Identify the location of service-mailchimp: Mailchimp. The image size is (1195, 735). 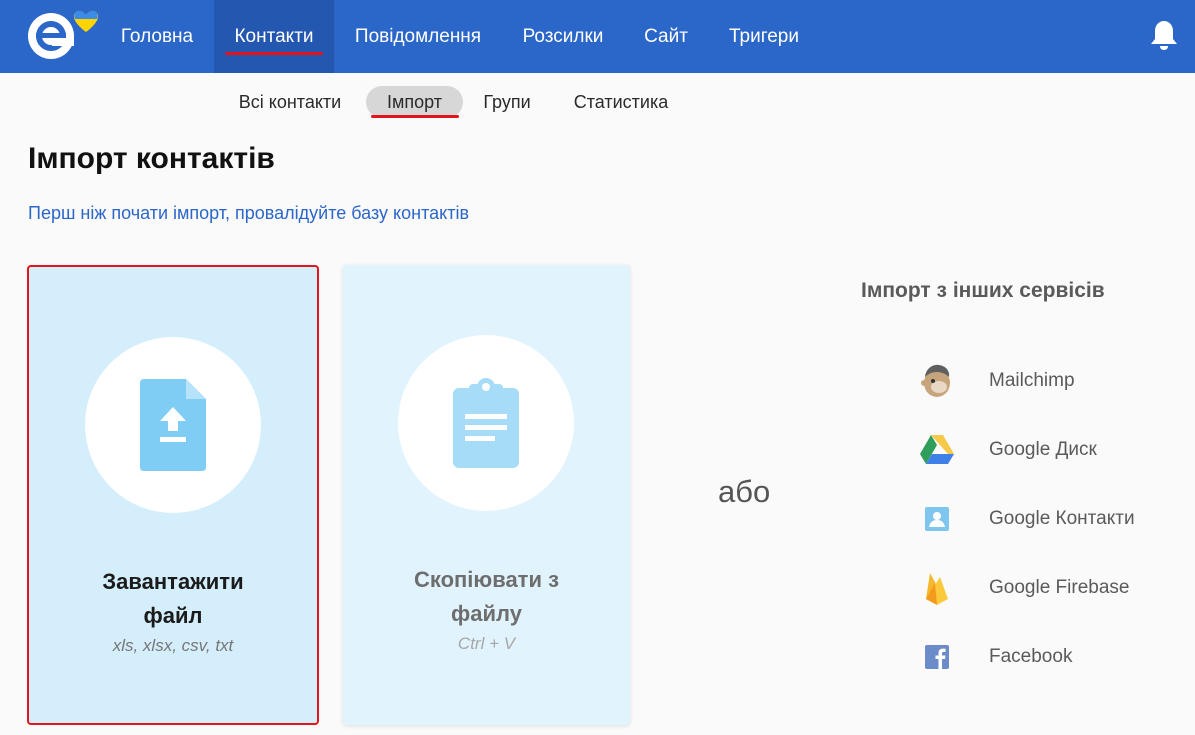
(1048, 381).